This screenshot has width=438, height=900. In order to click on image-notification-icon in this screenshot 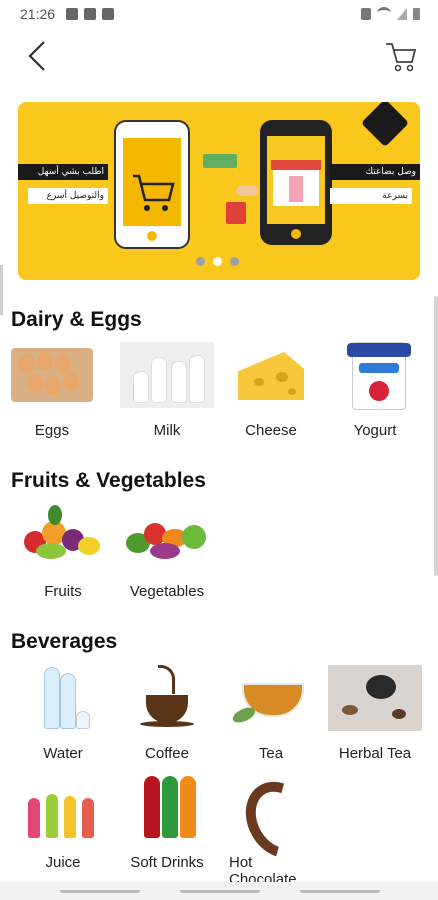, I will do `click(72, 14)`.